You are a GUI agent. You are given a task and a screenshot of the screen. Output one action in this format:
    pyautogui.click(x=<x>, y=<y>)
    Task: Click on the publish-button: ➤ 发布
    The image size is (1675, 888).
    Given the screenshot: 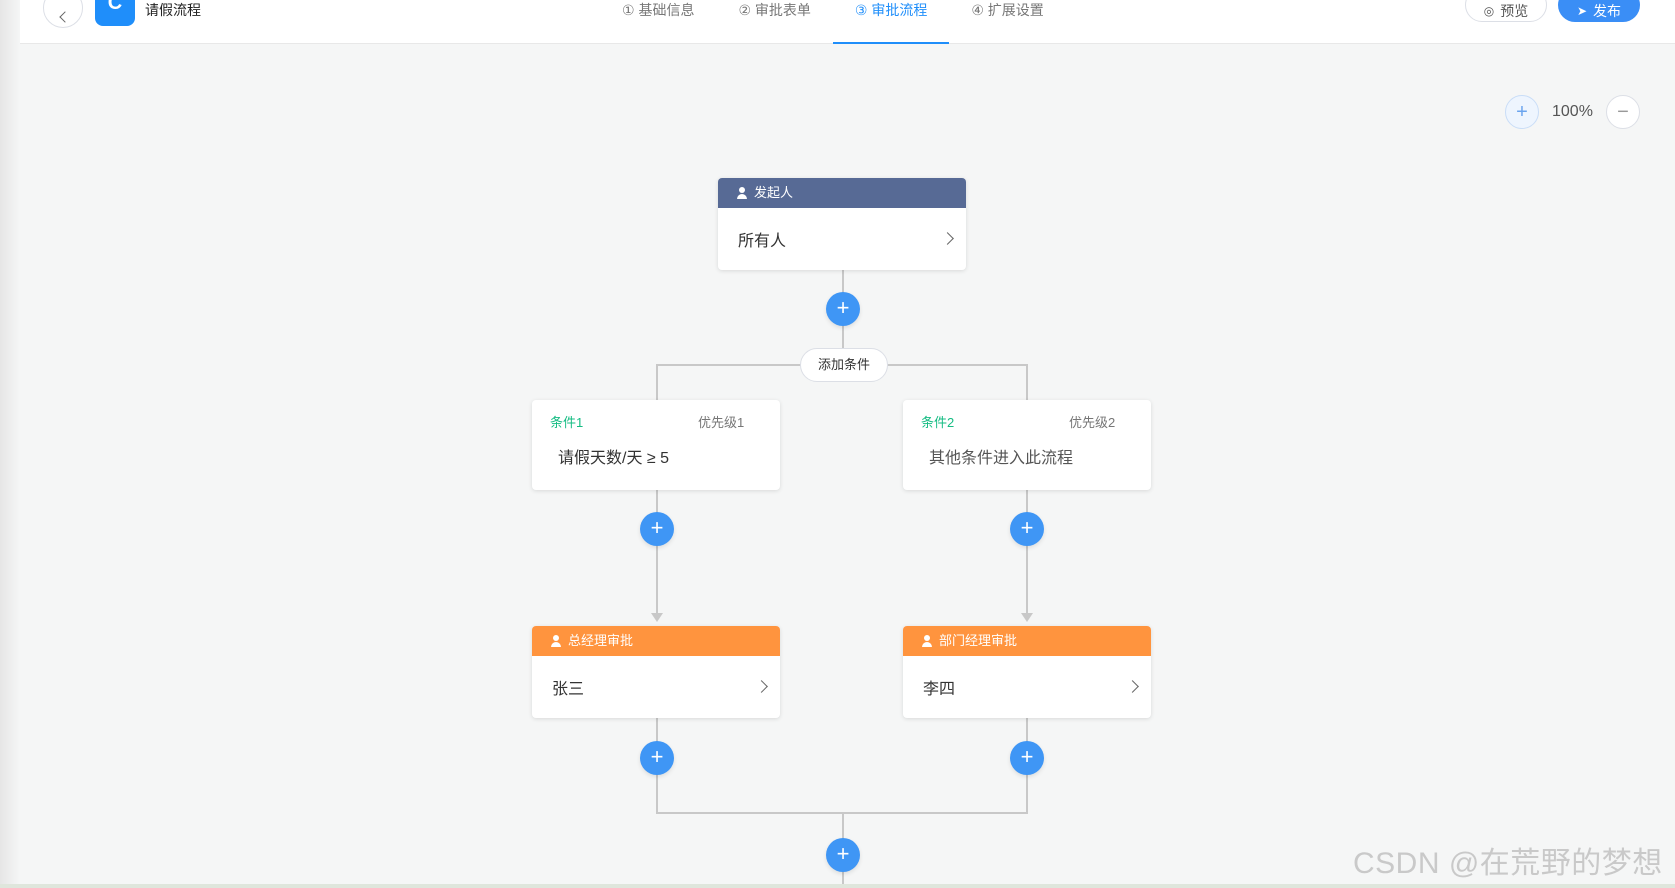 What is the action you would take?
    pyautogui.click(x=1599, y=11)
    